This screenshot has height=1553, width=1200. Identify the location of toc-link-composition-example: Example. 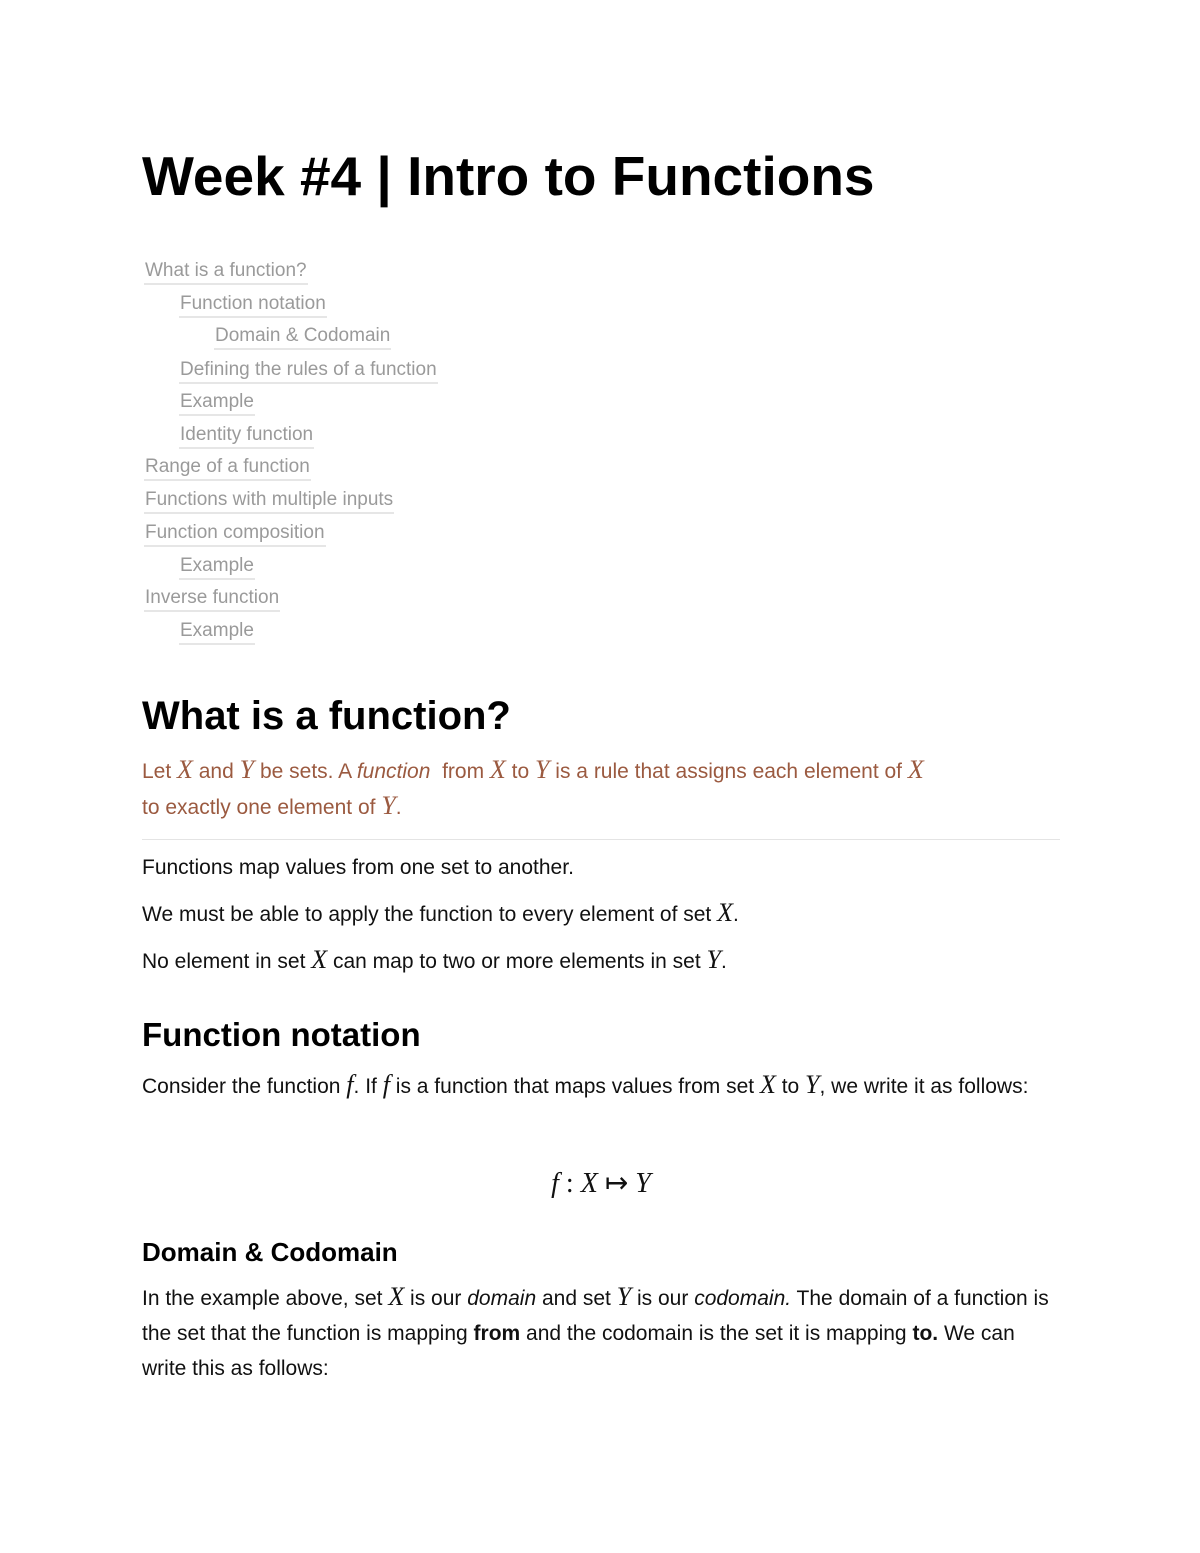
(217, 567).